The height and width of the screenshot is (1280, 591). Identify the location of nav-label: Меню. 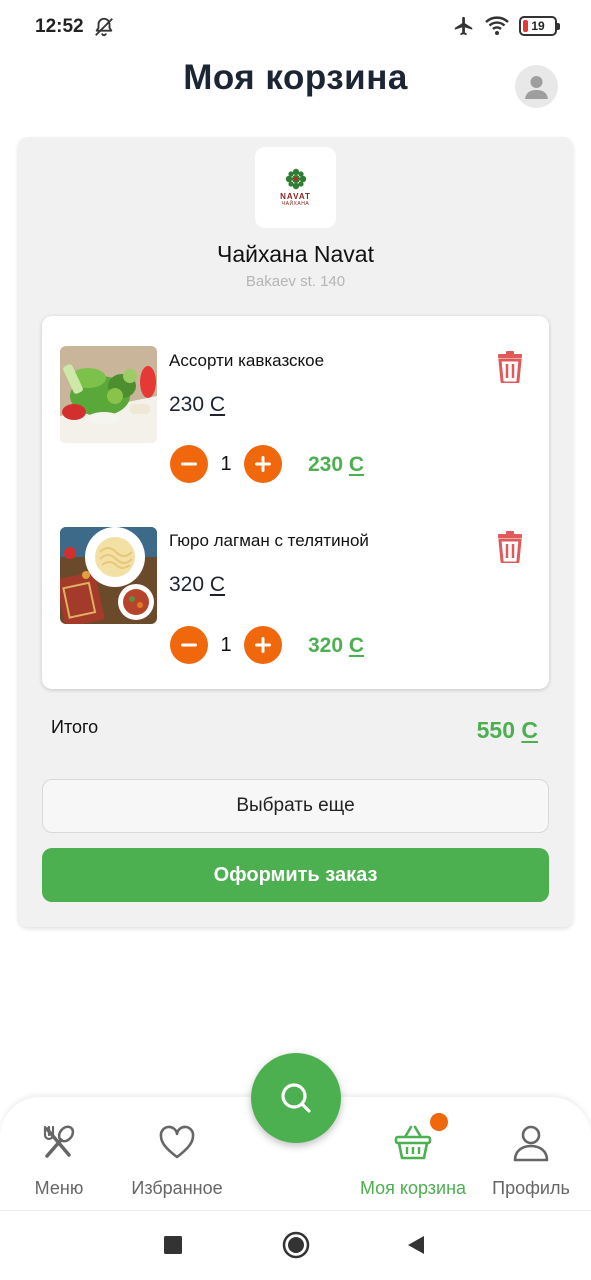
(59, 1188).